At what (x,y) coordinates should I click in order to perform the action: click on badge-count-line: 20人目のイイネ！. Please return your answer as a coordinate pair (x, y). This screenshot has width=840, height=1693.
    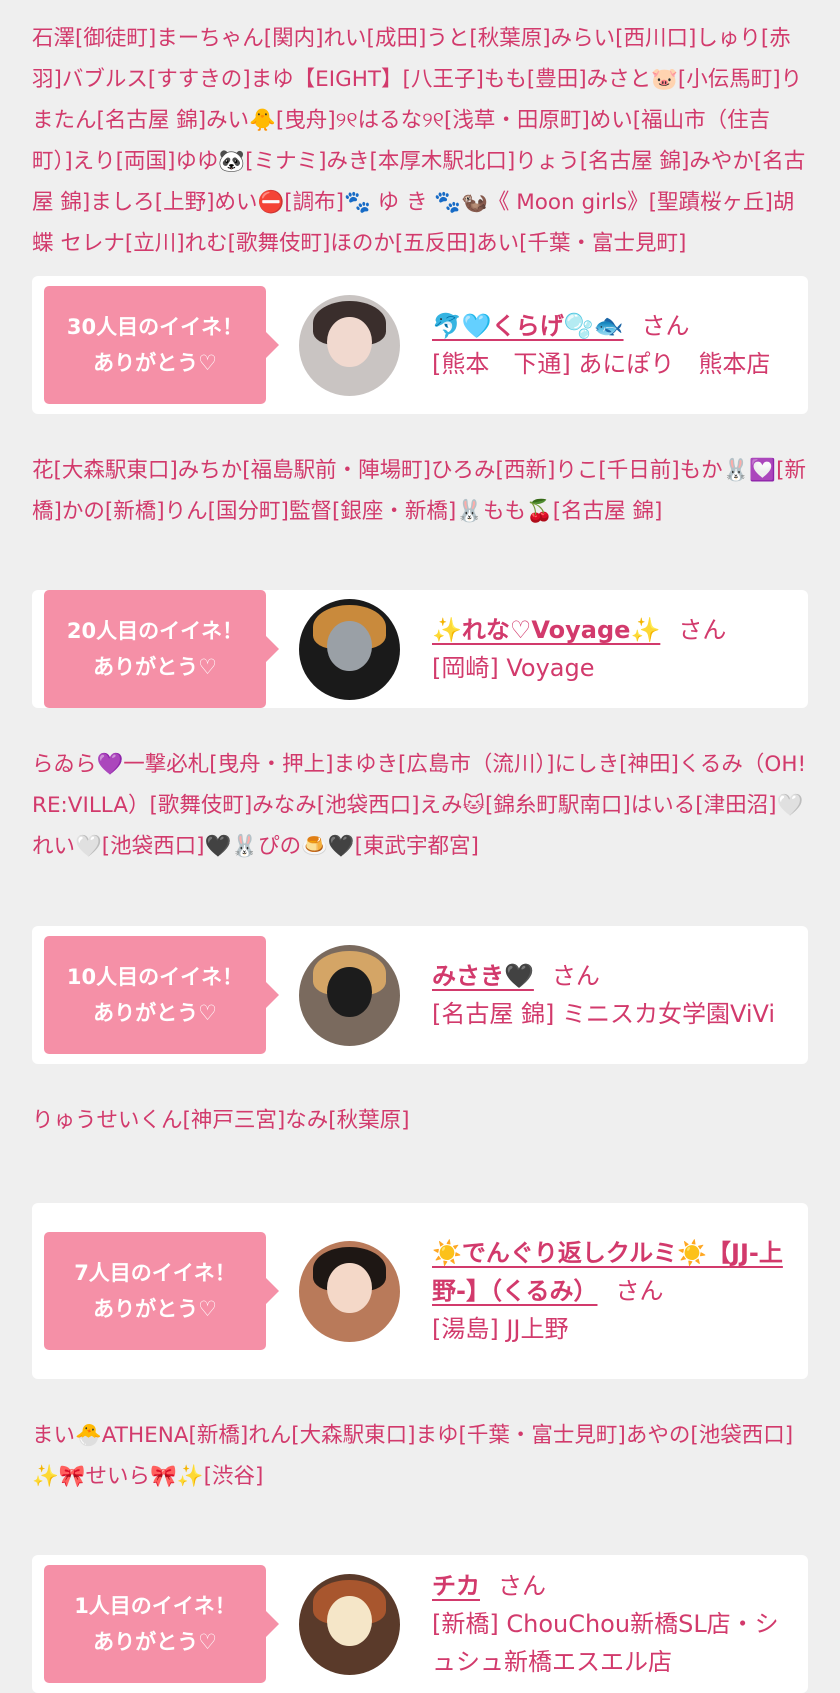
    Looking at the image, I should click on (155, 631).